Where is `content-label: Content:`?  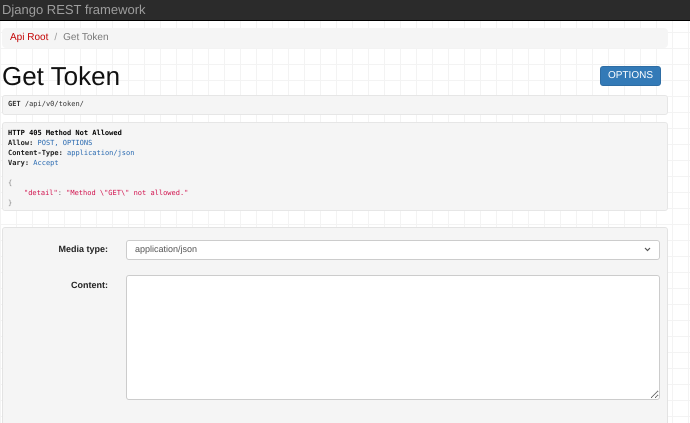 content-label: Content: is located at coordinates (89, 285).